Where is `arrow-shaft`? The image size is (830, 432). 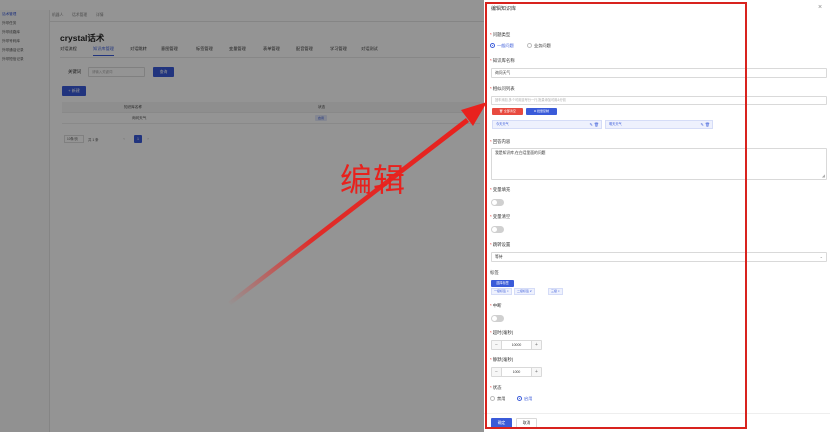 arrow-shaft is located at coordinates (348, 211).